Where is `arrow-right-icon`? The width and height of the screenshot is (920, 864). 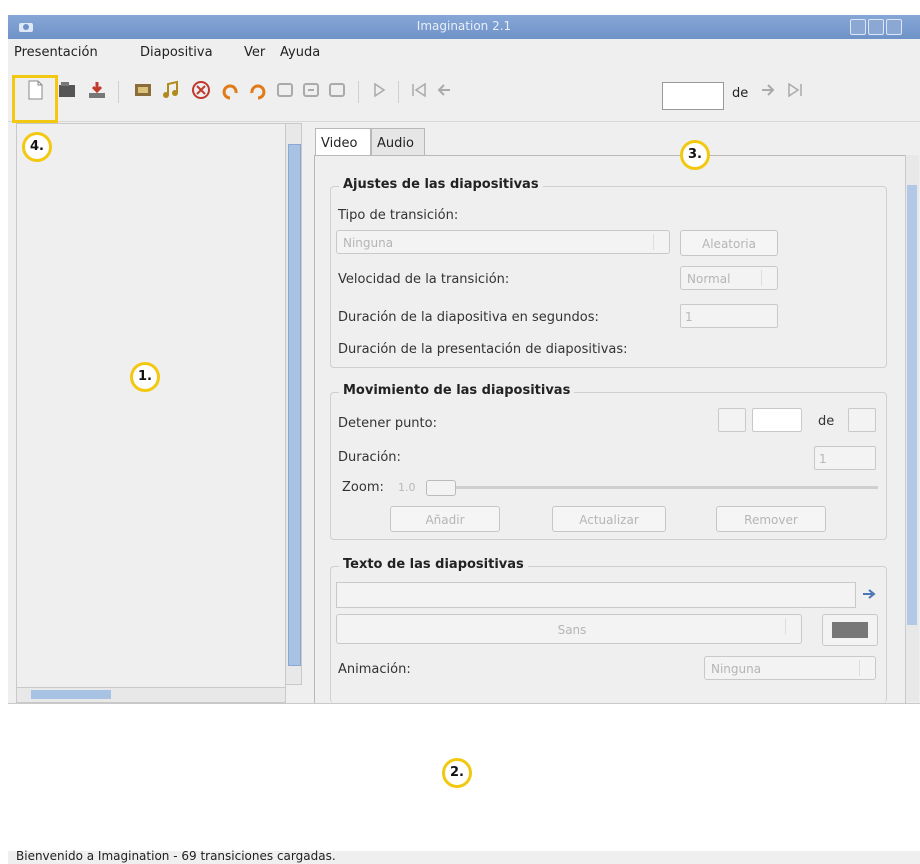
arrow-right-icon is located at coordinates (869, 594).